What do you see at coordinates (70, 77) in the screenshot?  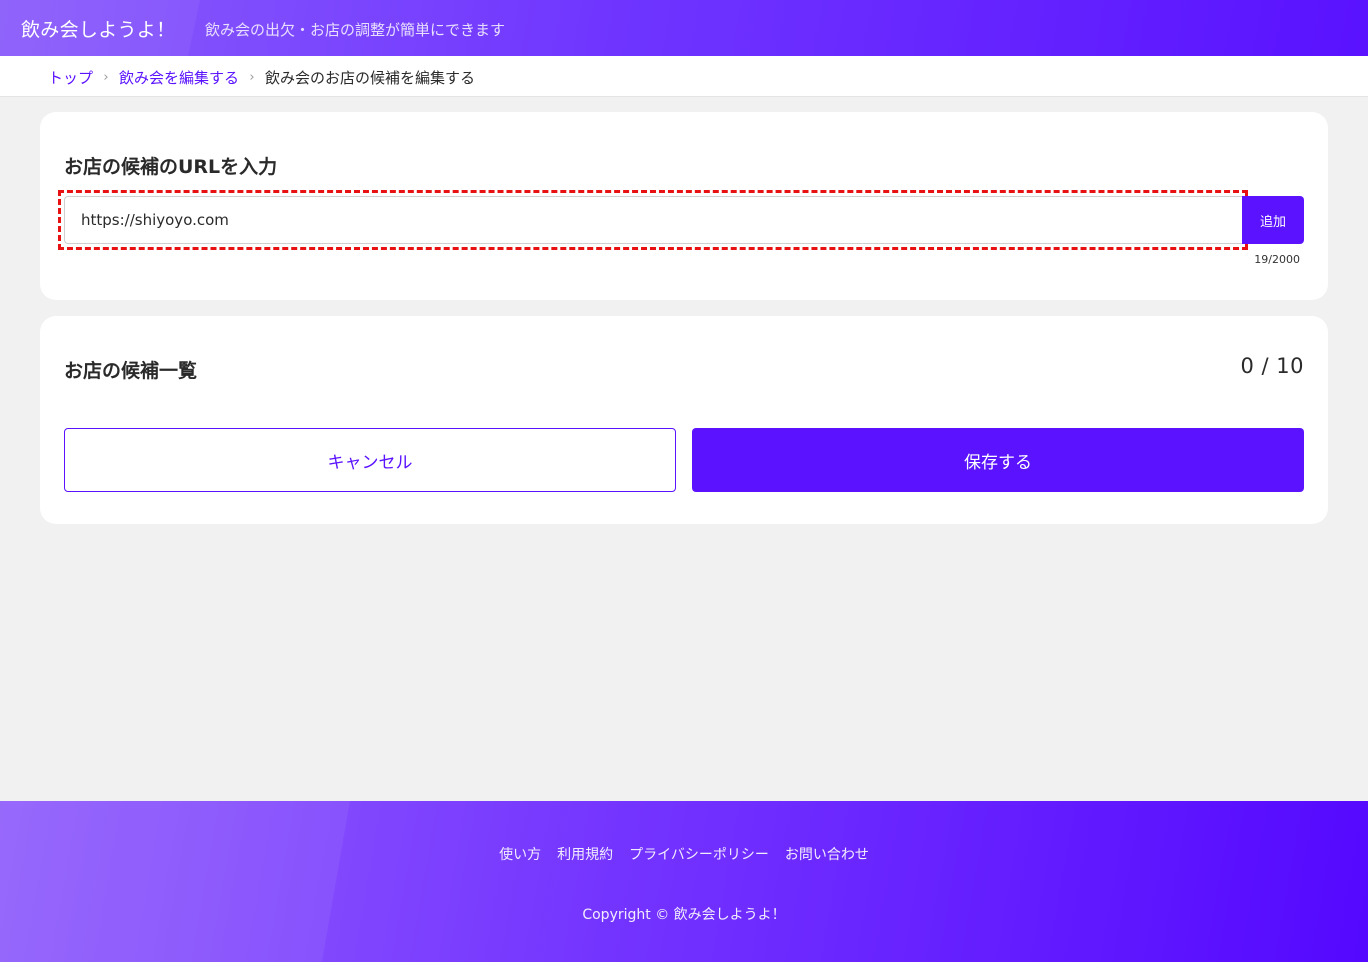 I see `breadcrumb-link-top: トップ` at bounding box center [70, 77].